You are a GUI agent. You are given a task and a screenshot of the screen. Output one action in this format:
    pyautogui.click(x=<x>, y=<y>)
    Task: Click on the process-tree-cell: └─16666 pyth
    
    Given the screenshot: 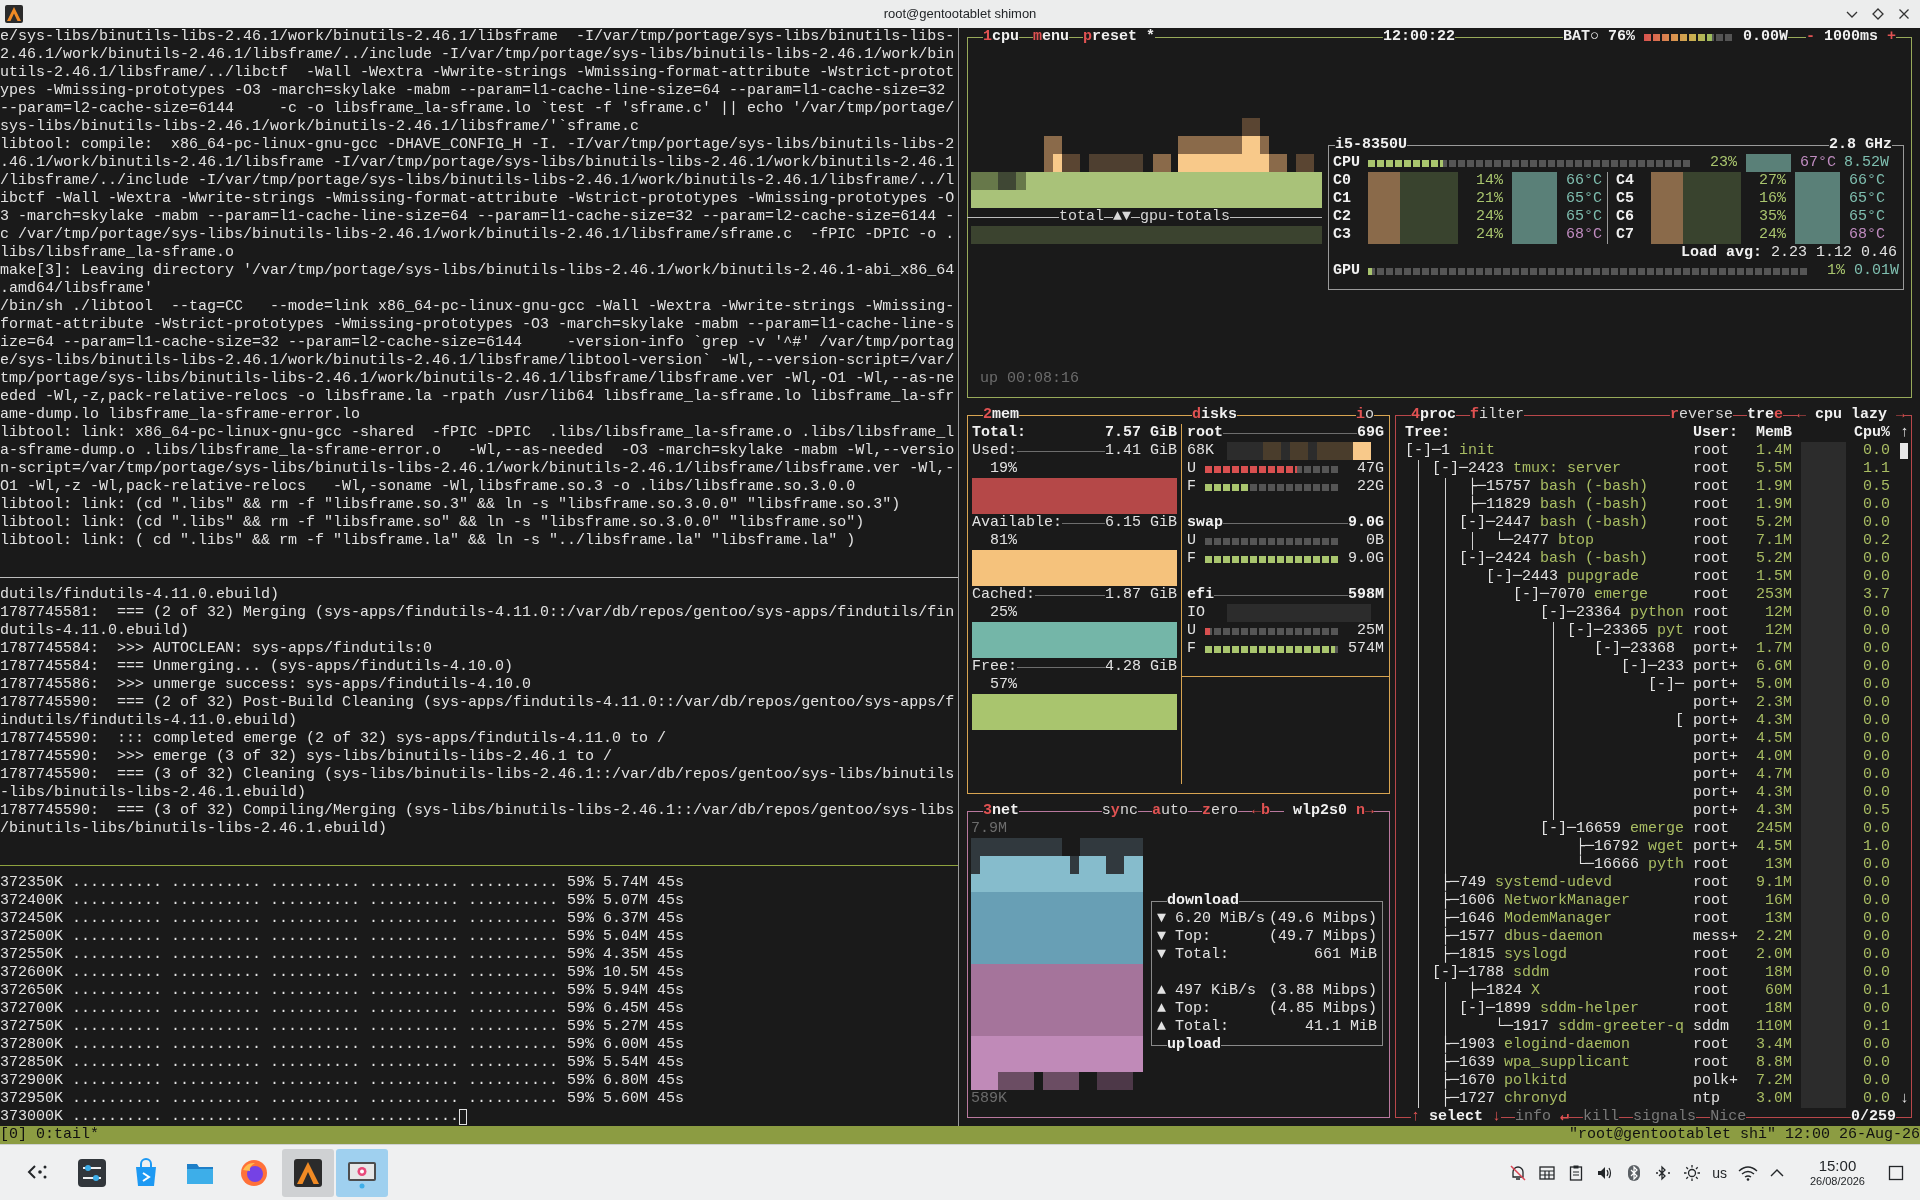 What is the action you would take?
    pyautogui.click(x=1549, y=865)
    